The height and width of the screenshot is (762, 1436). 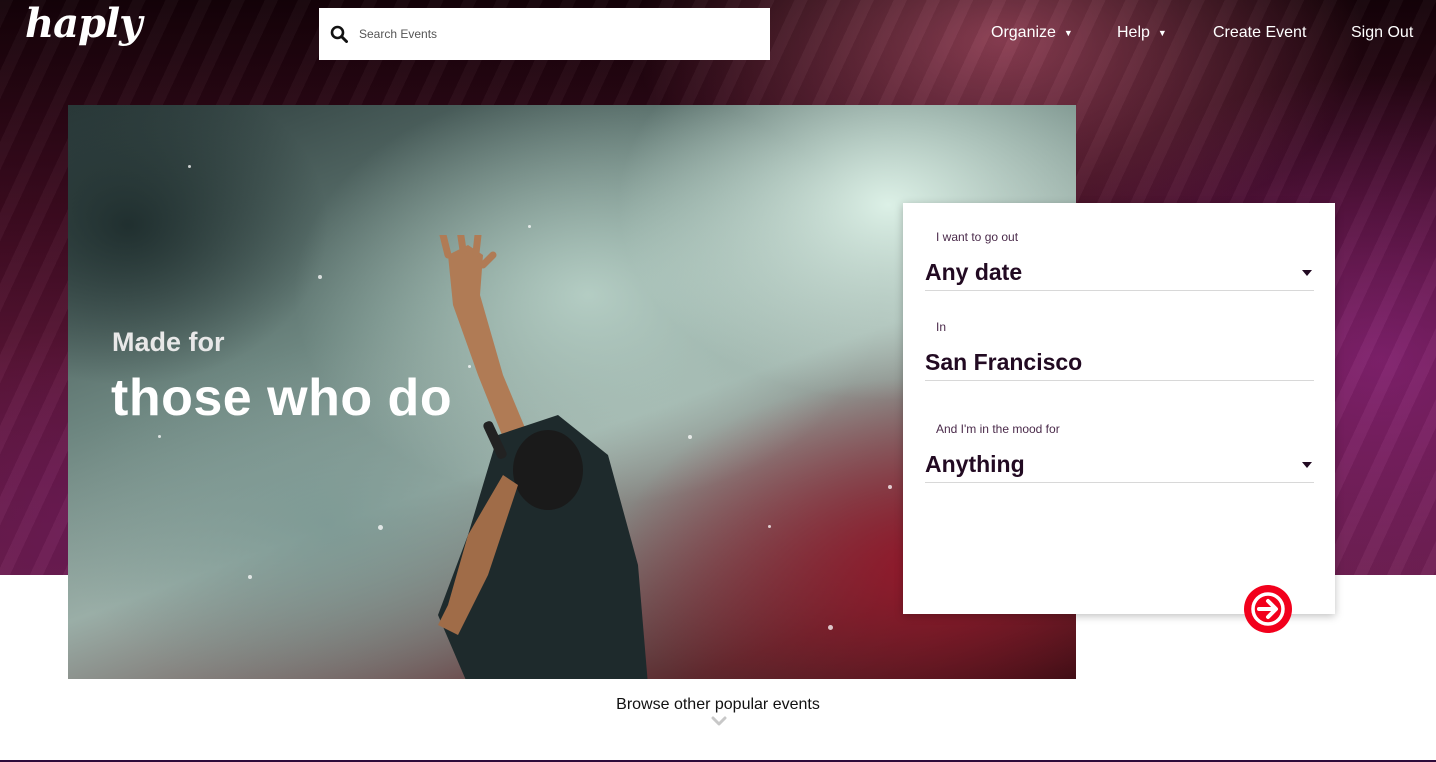 I want to click on mood-value: Anything, so click(x=975, y=464).